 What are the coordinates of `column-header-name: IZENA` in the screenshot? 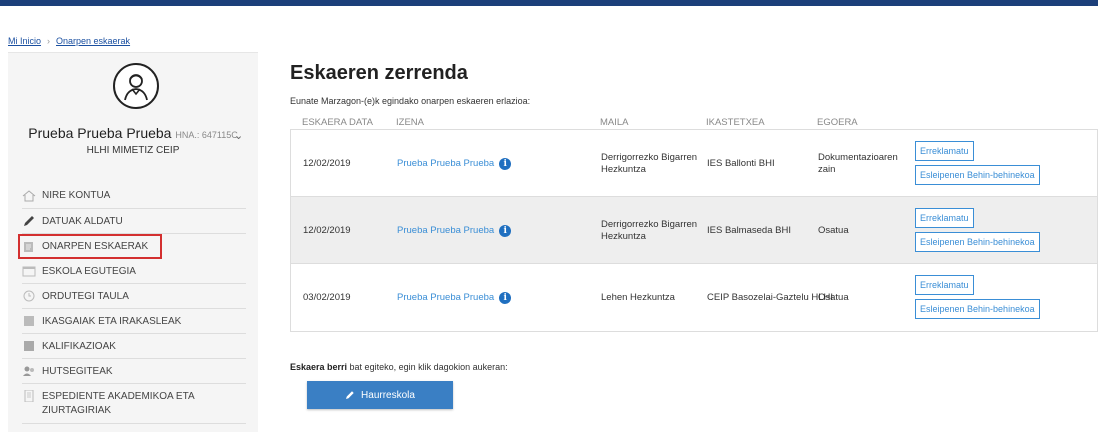 It's located at (410, 122).